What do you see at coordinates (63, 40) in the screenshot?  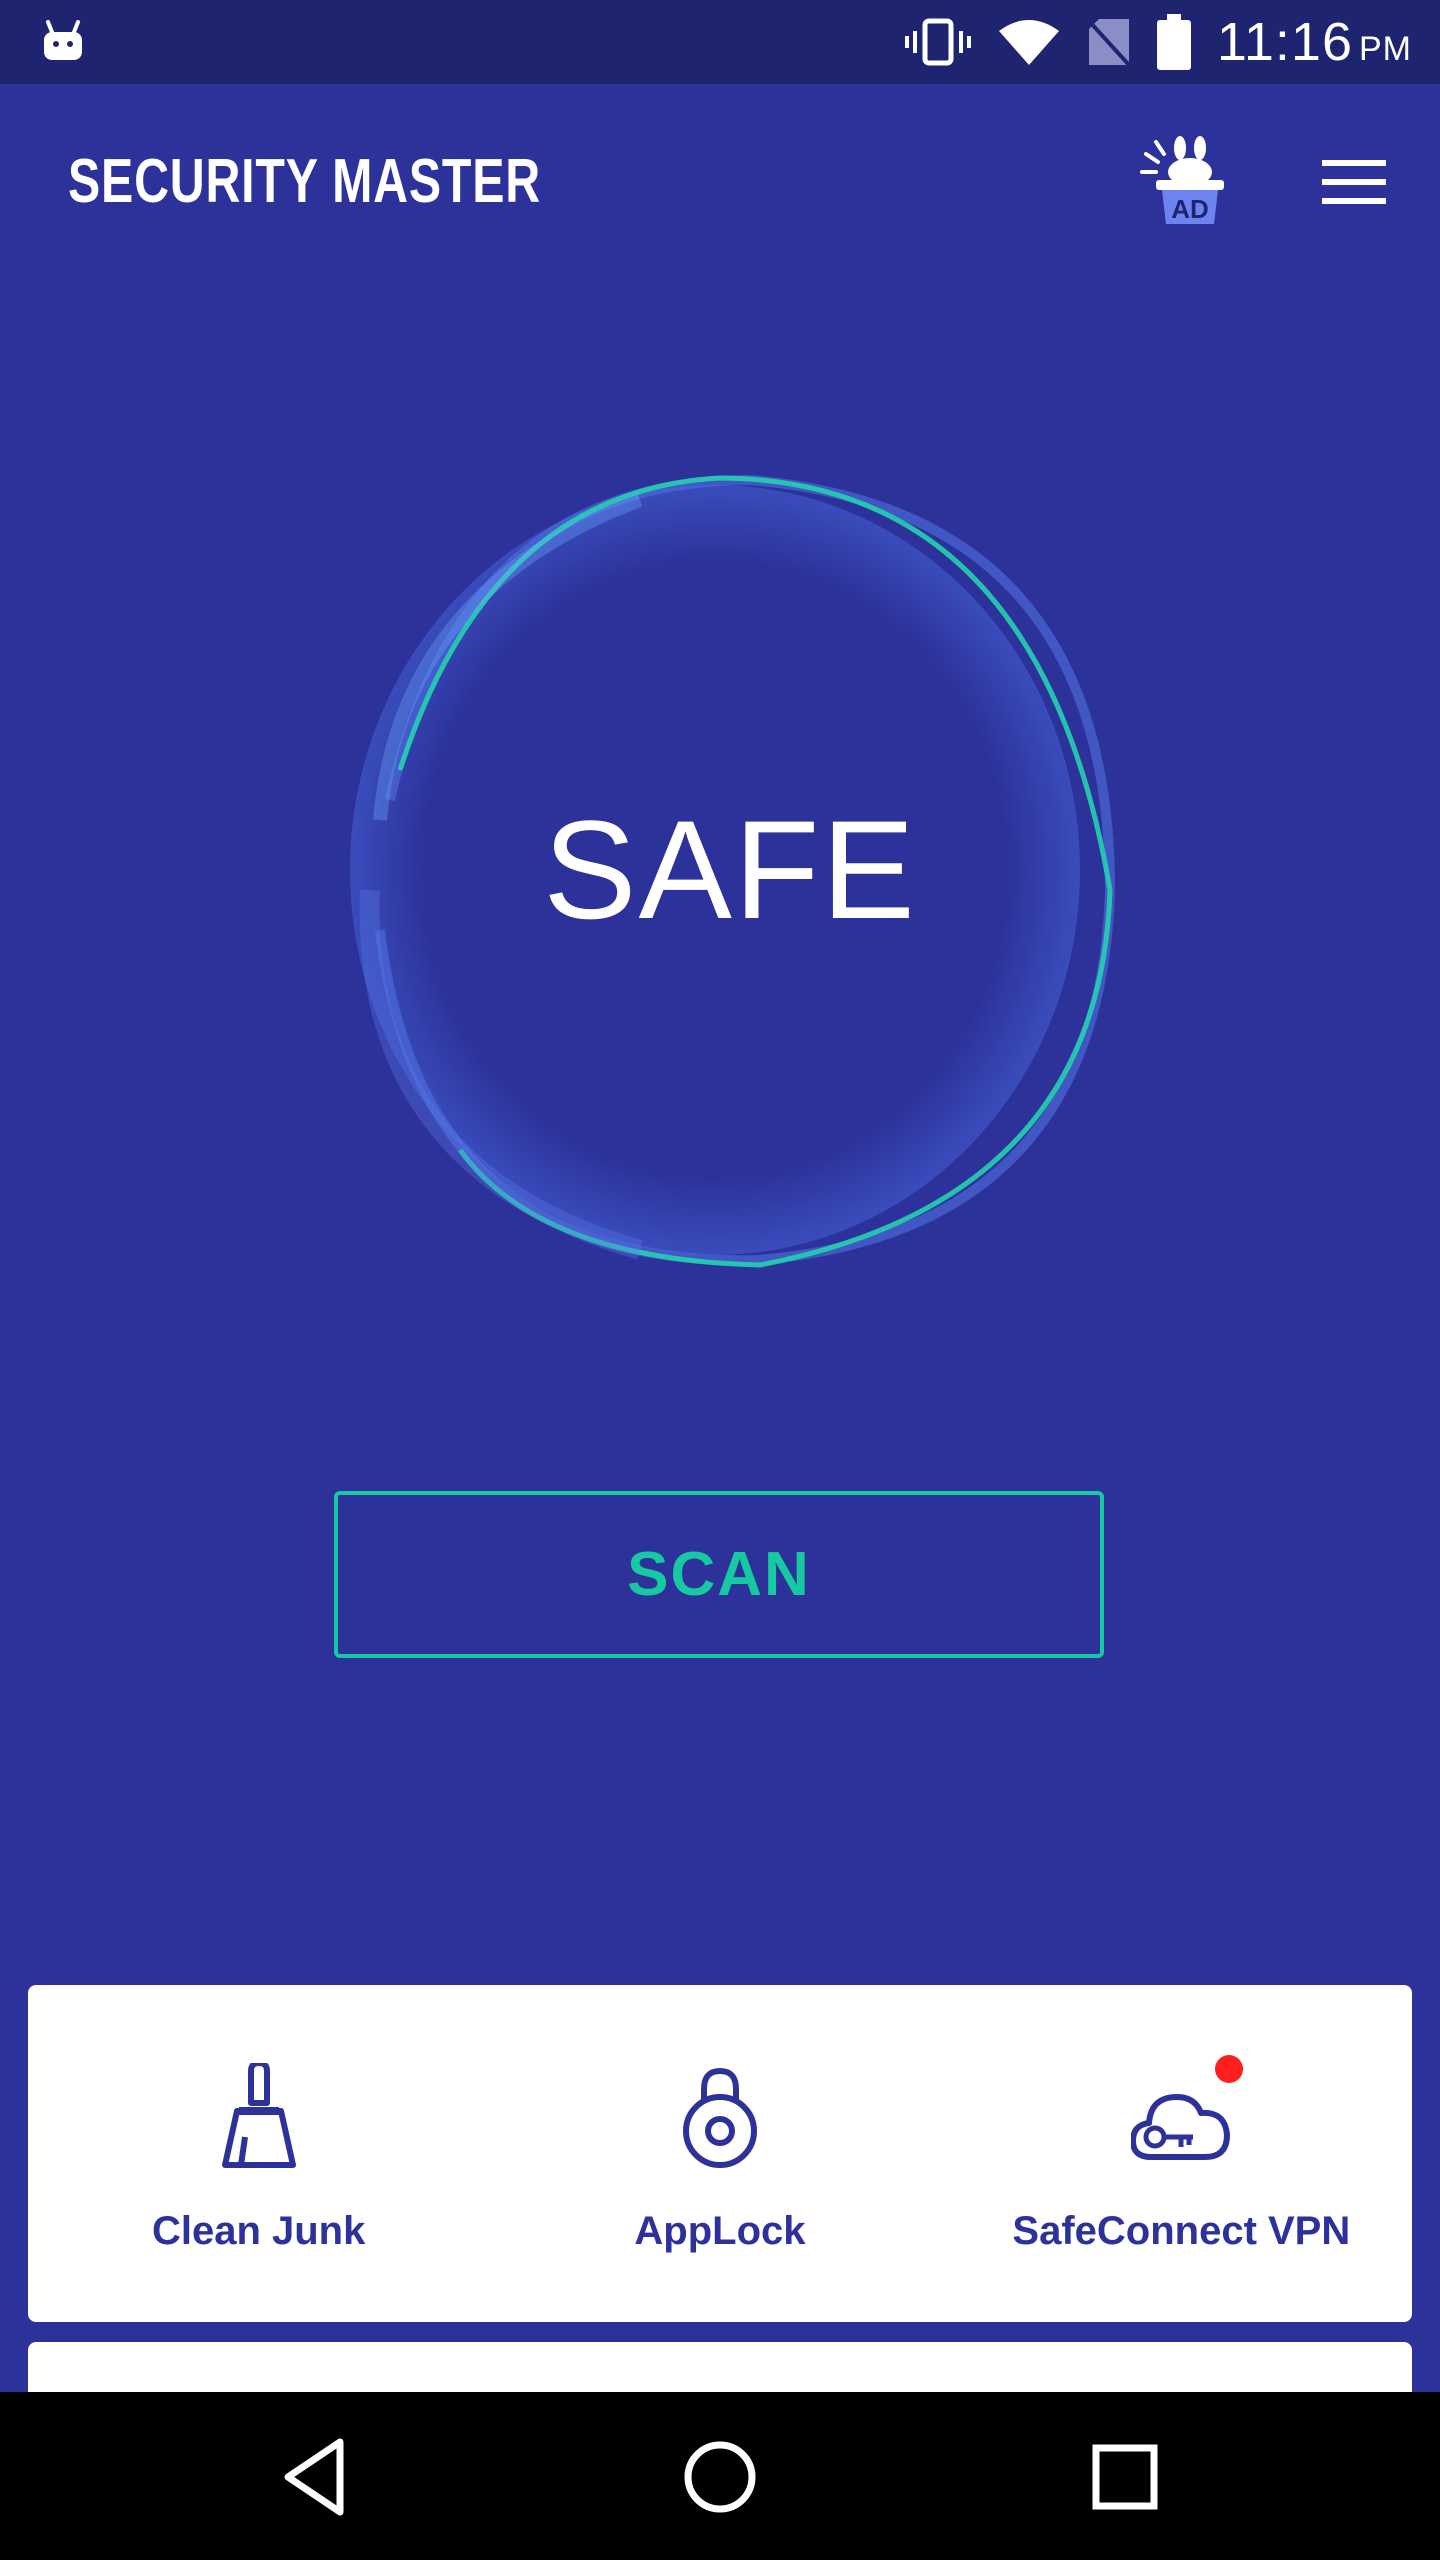 I see `android-icon` at bounding box center [63, 40].